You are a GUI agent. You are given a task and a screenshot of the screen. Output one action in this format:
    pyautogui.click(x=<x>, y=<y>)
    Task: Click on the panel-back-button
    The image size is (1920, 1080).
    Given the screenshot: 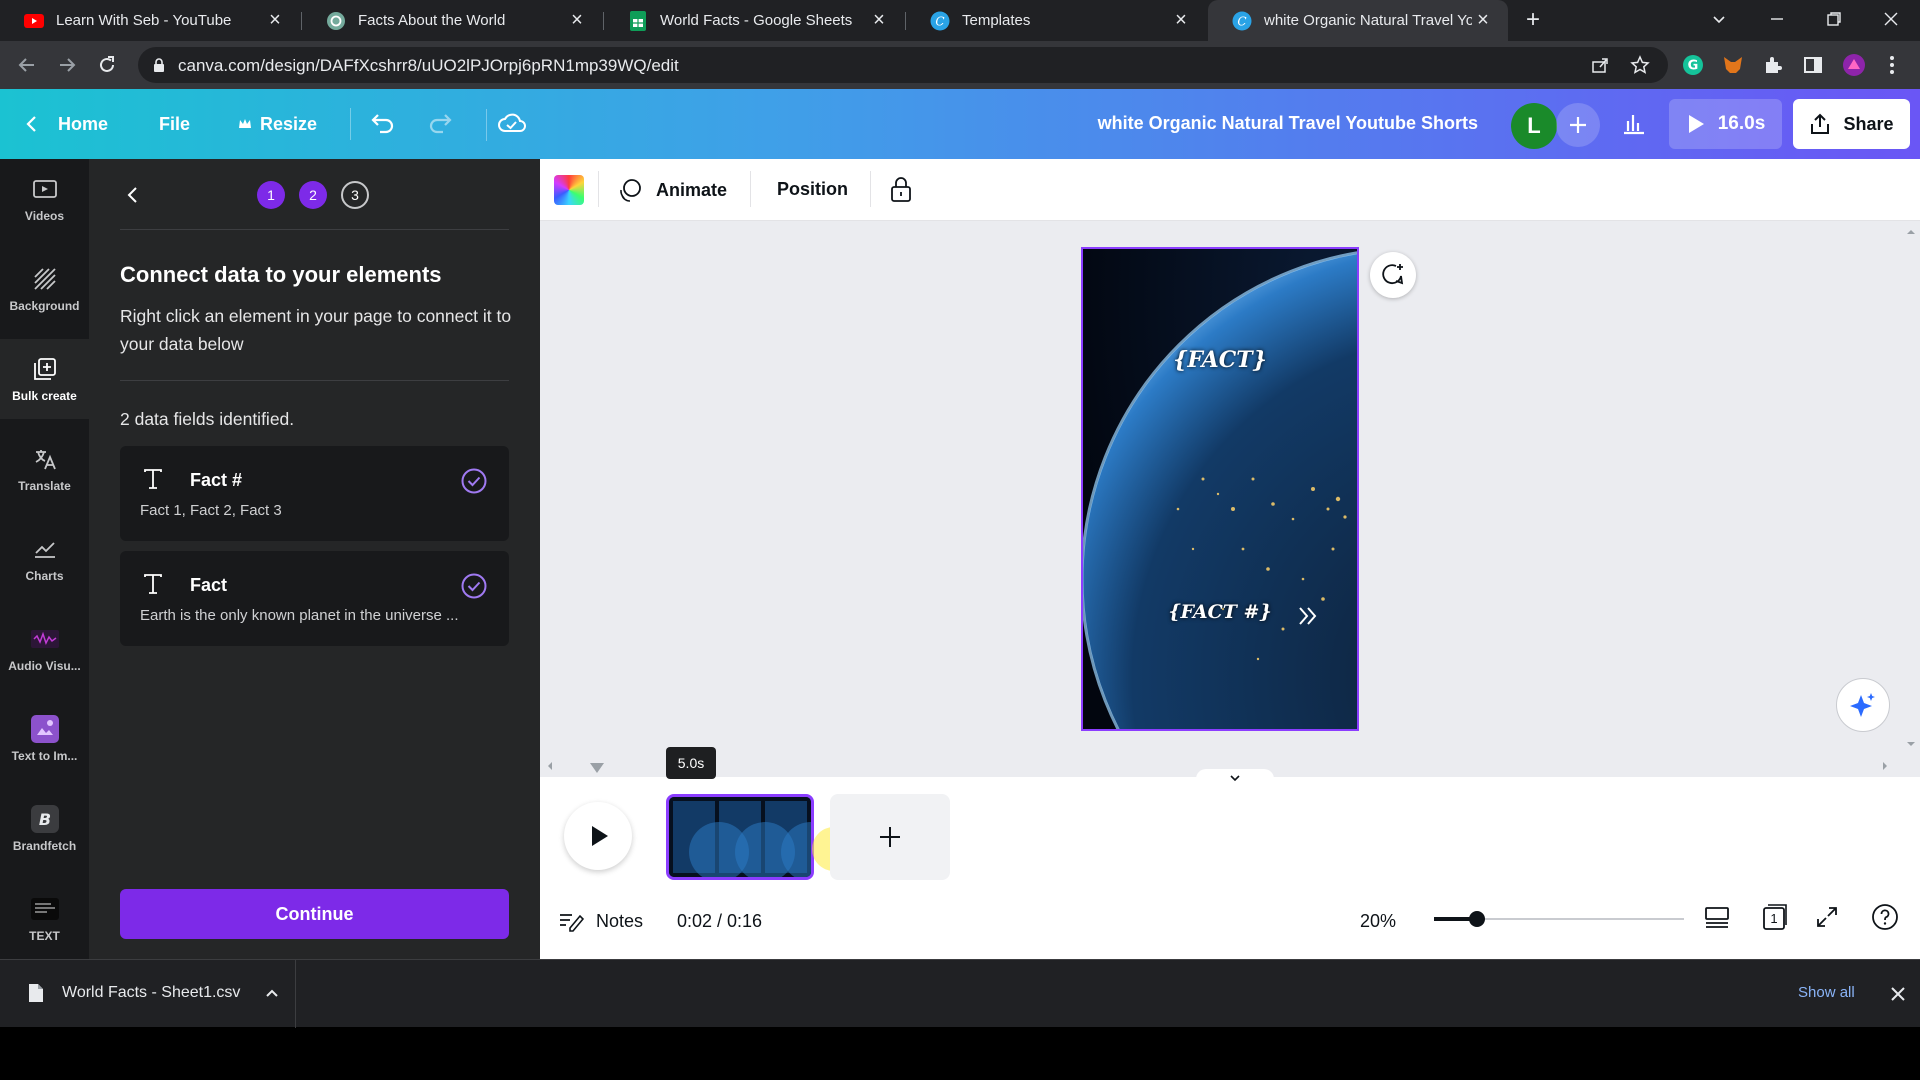 What is the action you would take?
    pyautogui.click(x=133, y=195)
    